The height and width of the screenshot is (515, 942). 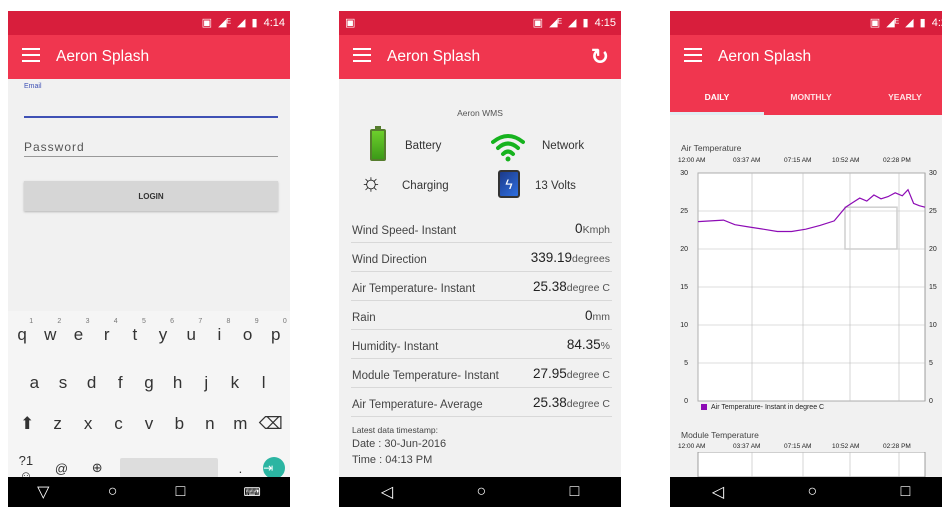 I want to click on reading-unit: mm, so click(x=601, y=317).